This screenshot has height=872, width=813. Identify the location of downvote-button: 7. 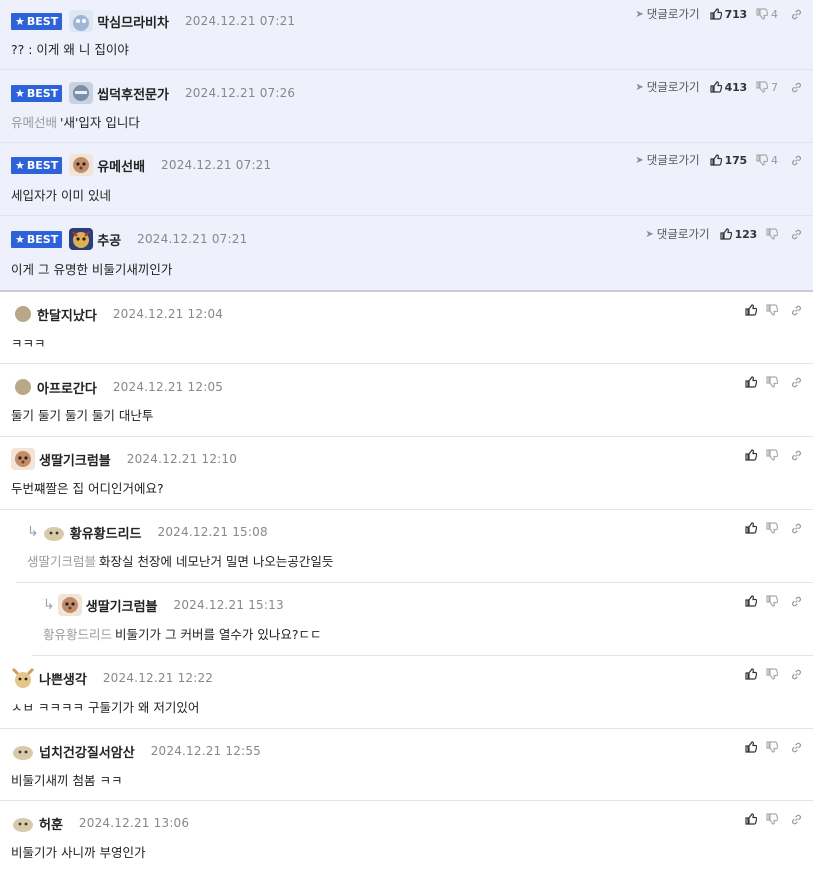
(767, 87).